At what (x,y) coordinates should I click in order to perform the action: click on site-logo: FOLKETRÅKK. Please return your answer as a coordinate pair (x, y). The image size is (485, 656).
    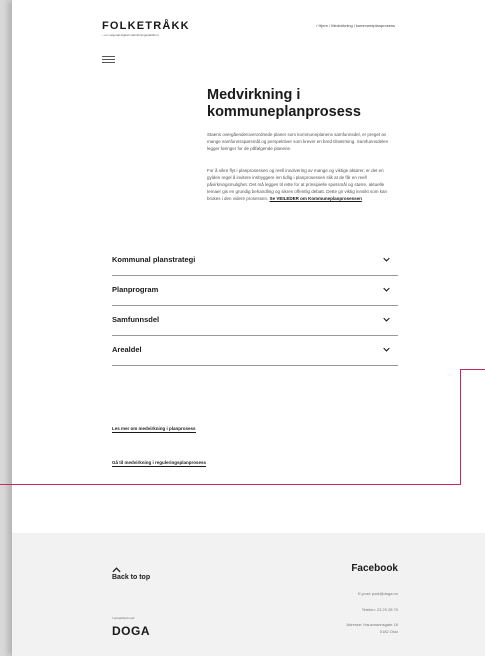
    Looking at the image, I should click on (146, 26).